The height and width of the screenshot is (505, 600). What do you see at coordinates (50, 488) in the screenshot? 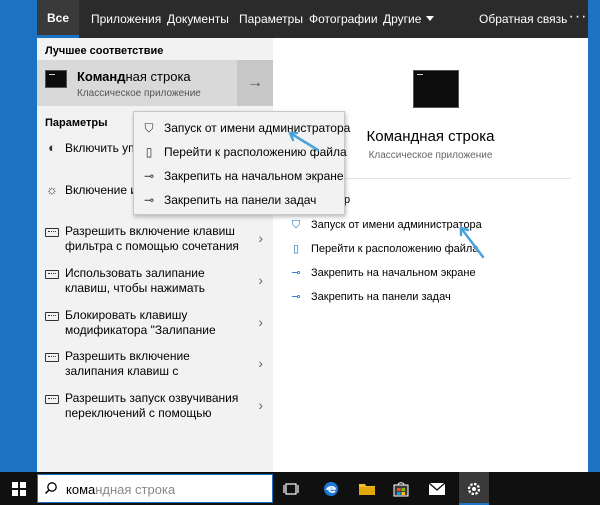
I see `search-icon` at bounding box center [50, 488].